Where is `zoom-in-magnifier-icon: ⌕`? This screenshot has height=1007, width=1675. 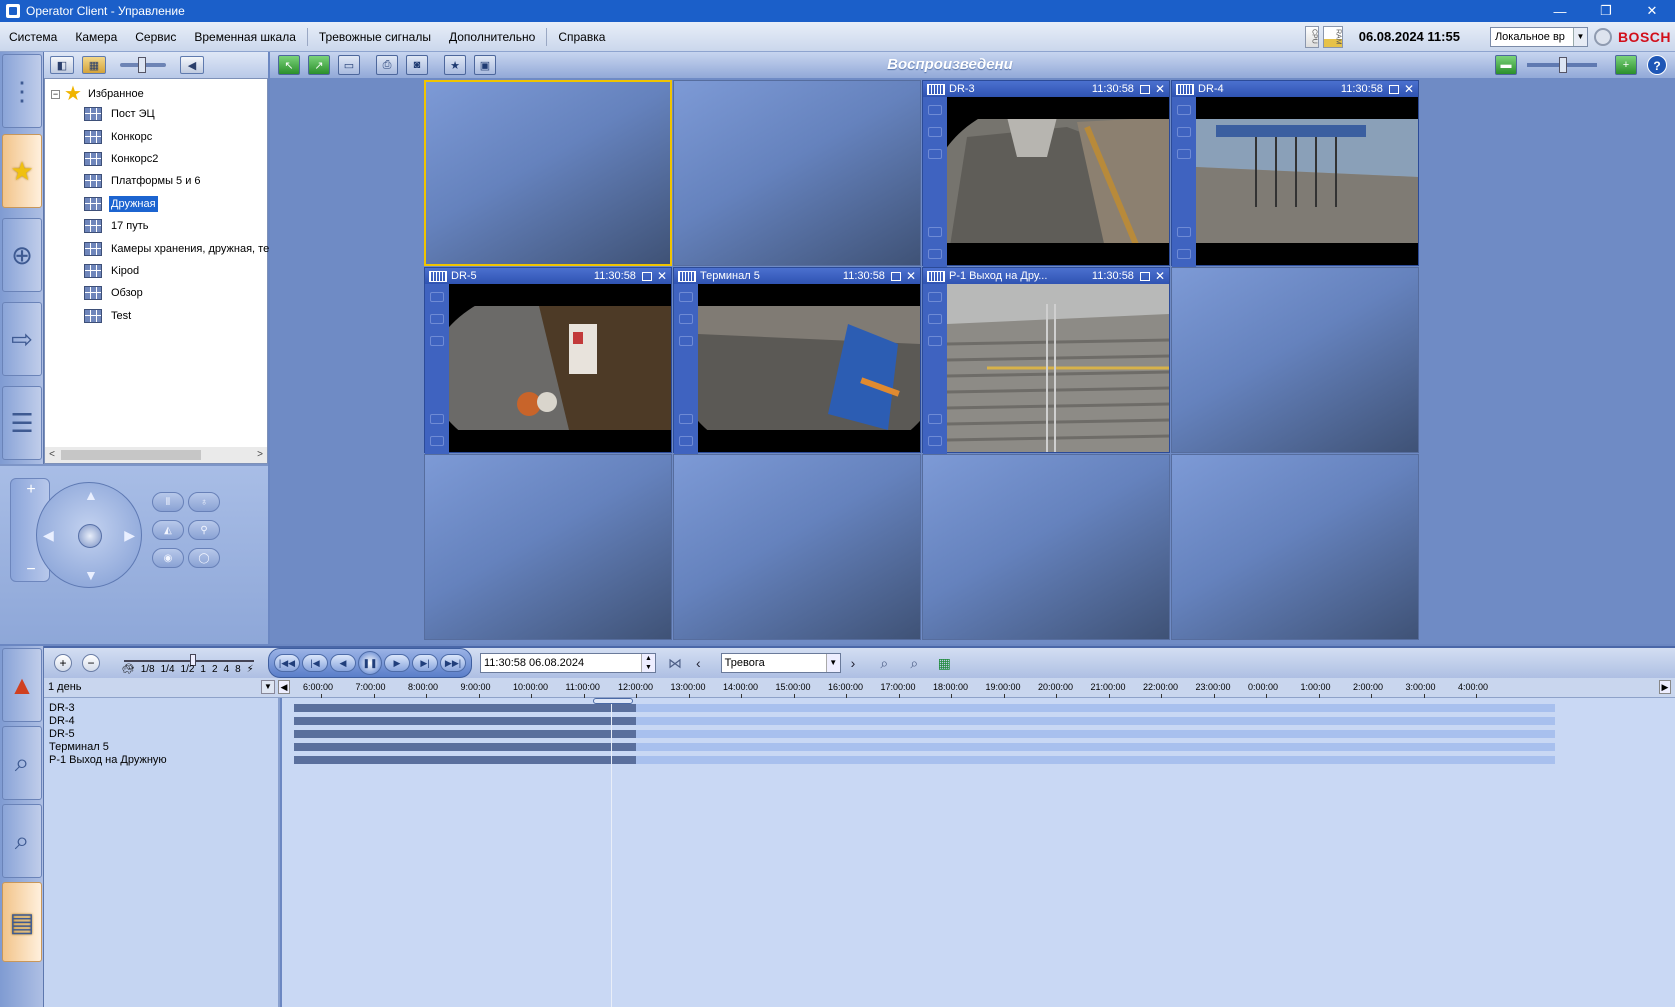
zoom-in-magnifier-icon: ⌕ is located at coordinates (914, 663).